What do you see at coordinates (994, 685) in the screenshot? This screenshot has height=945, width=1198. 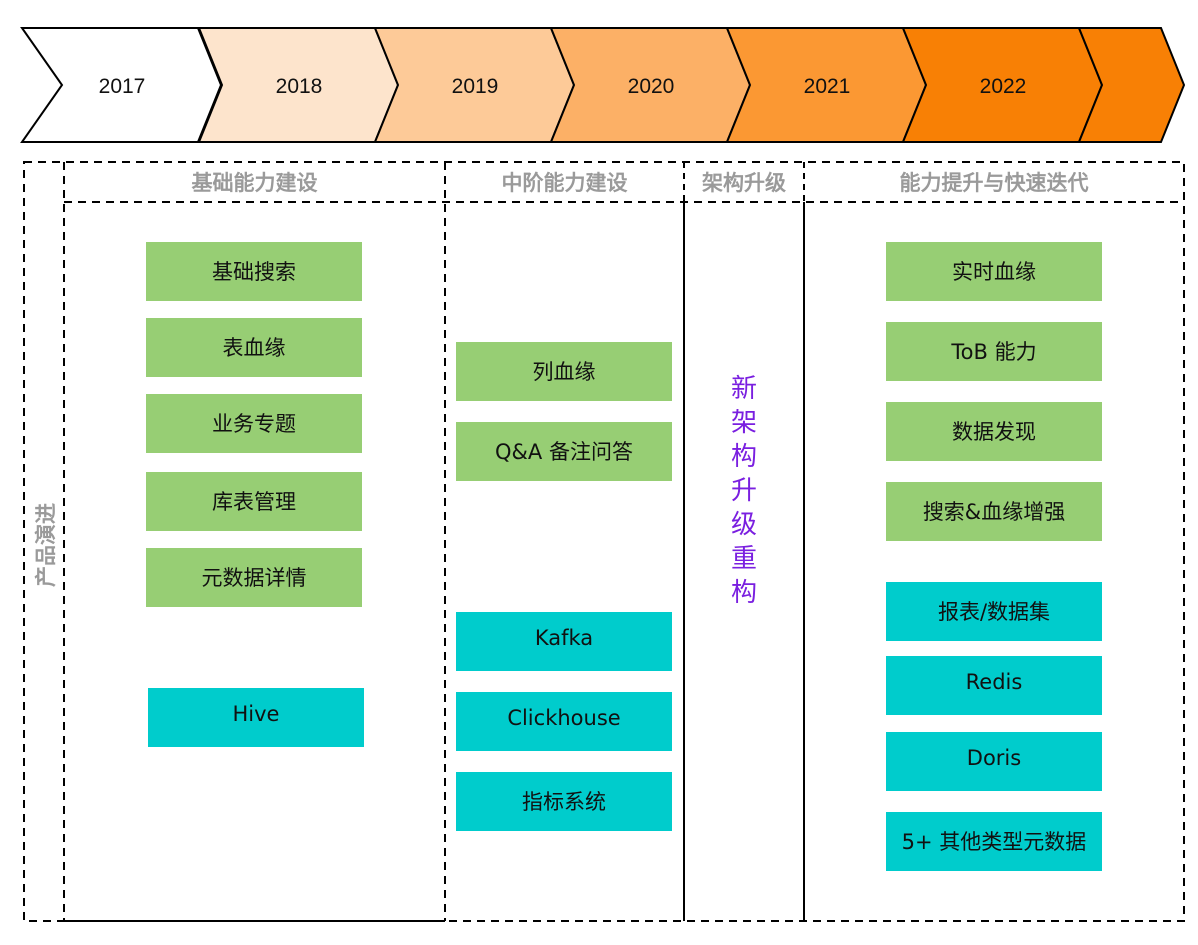 I see `datasource-box: Redis` at bounding box center [994, 685].